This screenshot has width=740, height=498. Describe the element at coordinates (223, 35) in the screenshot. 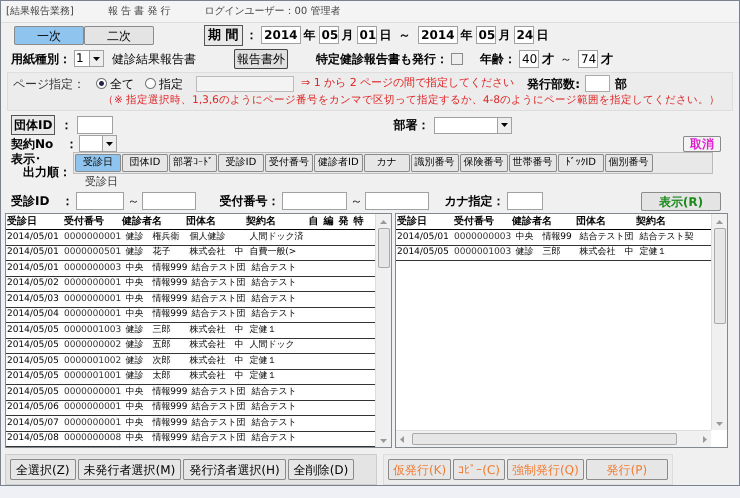

I see `period-label: 期 間` at that location.